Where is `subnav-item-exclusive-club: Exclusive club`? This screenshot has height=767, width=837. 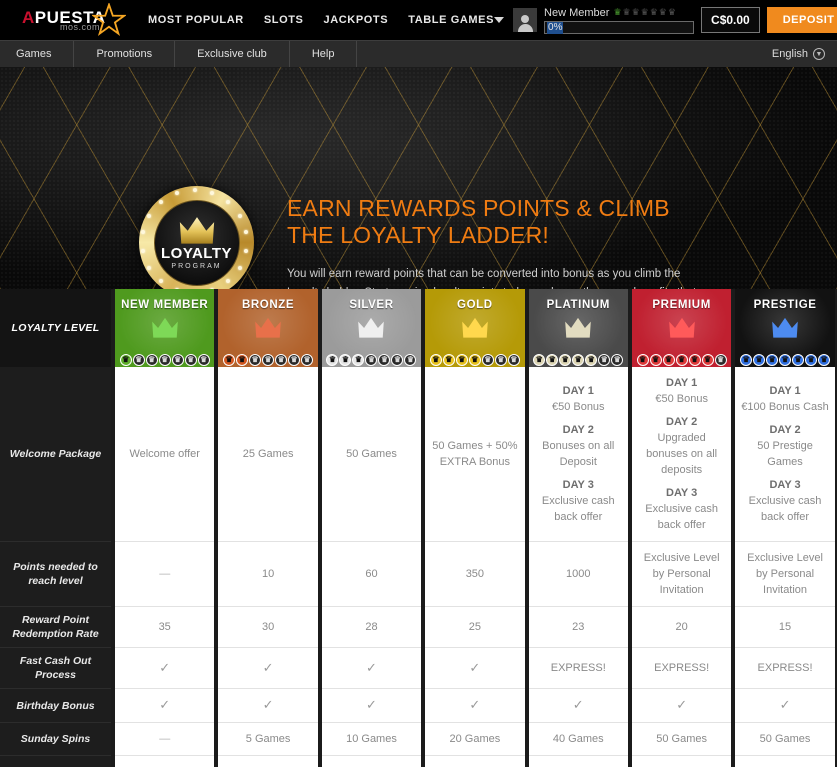
subnav-item-exclusive-club: Exclusive club is located at coordinates (232, 54).